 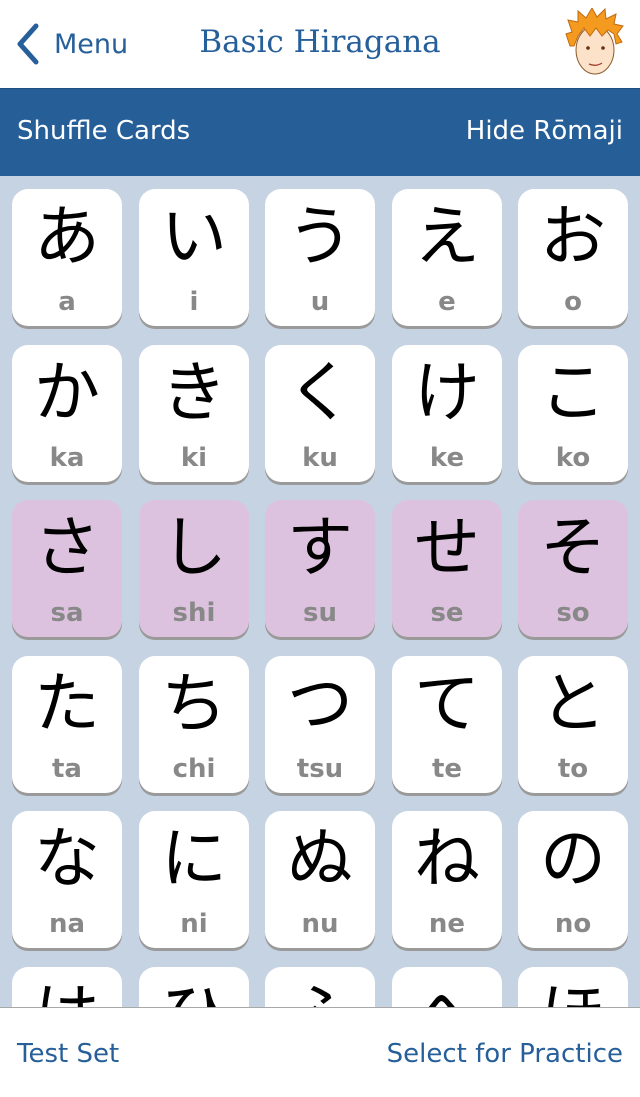 I want to click on kana-character: へ, so click(x=447, y=991).